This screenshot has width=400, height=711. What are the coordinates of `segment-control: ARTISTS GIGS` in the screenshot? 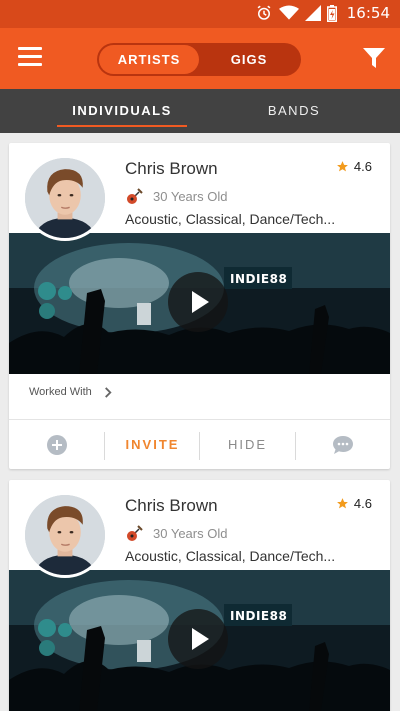 It's located at (199, 59).